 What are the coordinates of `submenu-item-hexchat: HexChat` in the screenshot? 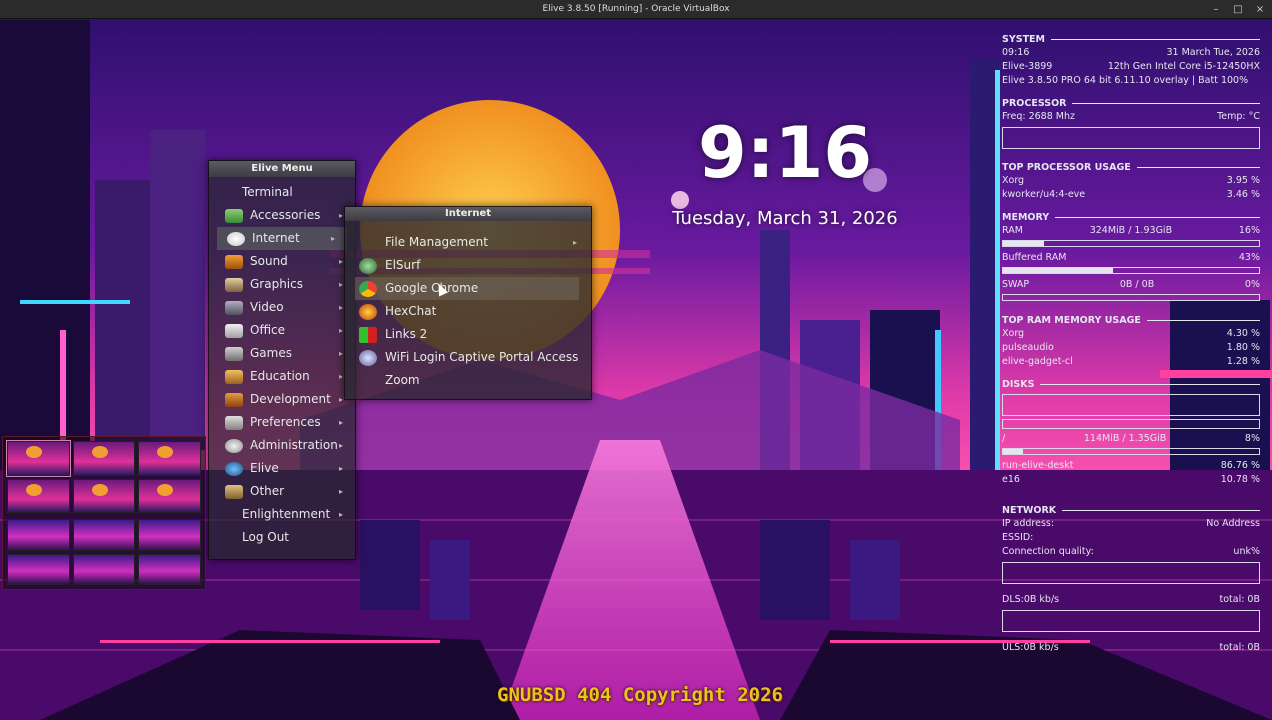 It's located at (468, 311).